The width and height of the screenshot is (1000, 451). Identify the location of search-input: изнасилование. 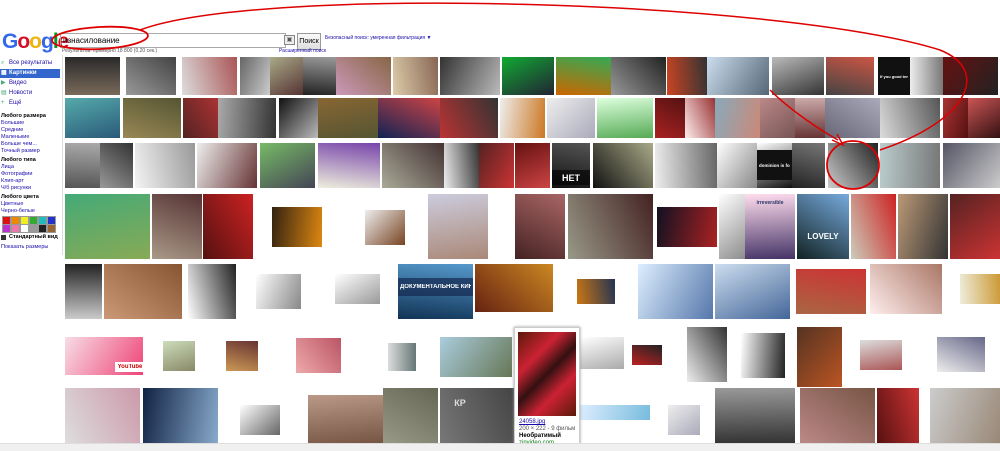
(173, 40).